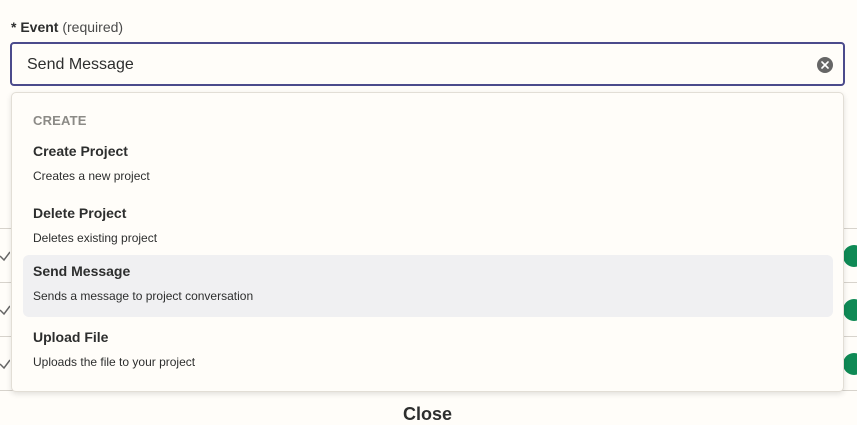 This screenshot has width=857, height=425. I want to click on option-description: Sends a message to project conversation, so click(143, 296).